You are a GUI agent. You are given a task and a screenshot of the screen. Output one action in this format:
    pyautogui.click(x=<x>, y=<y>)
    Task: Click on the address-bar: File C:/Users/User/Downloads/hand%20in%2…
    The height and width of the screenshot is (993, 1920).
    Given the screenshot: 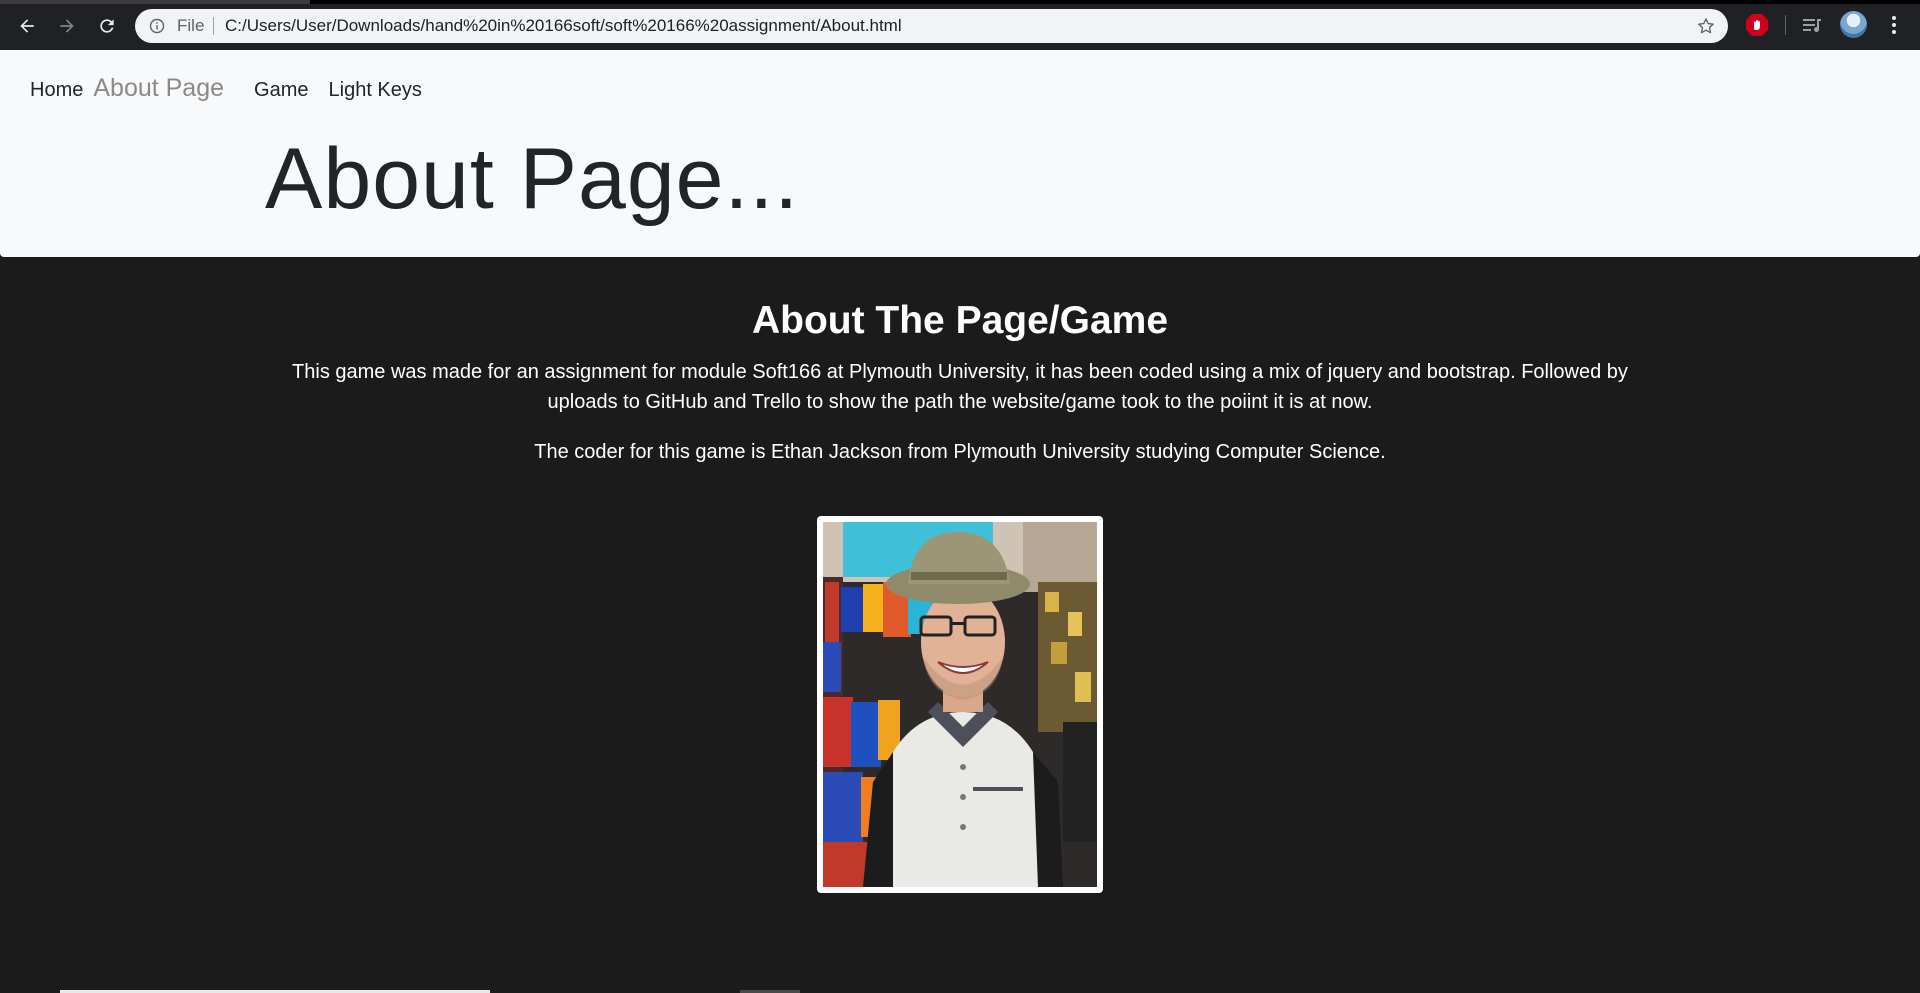 What is the action you would take?
    pyautogui.click(x=931, y=26)
    